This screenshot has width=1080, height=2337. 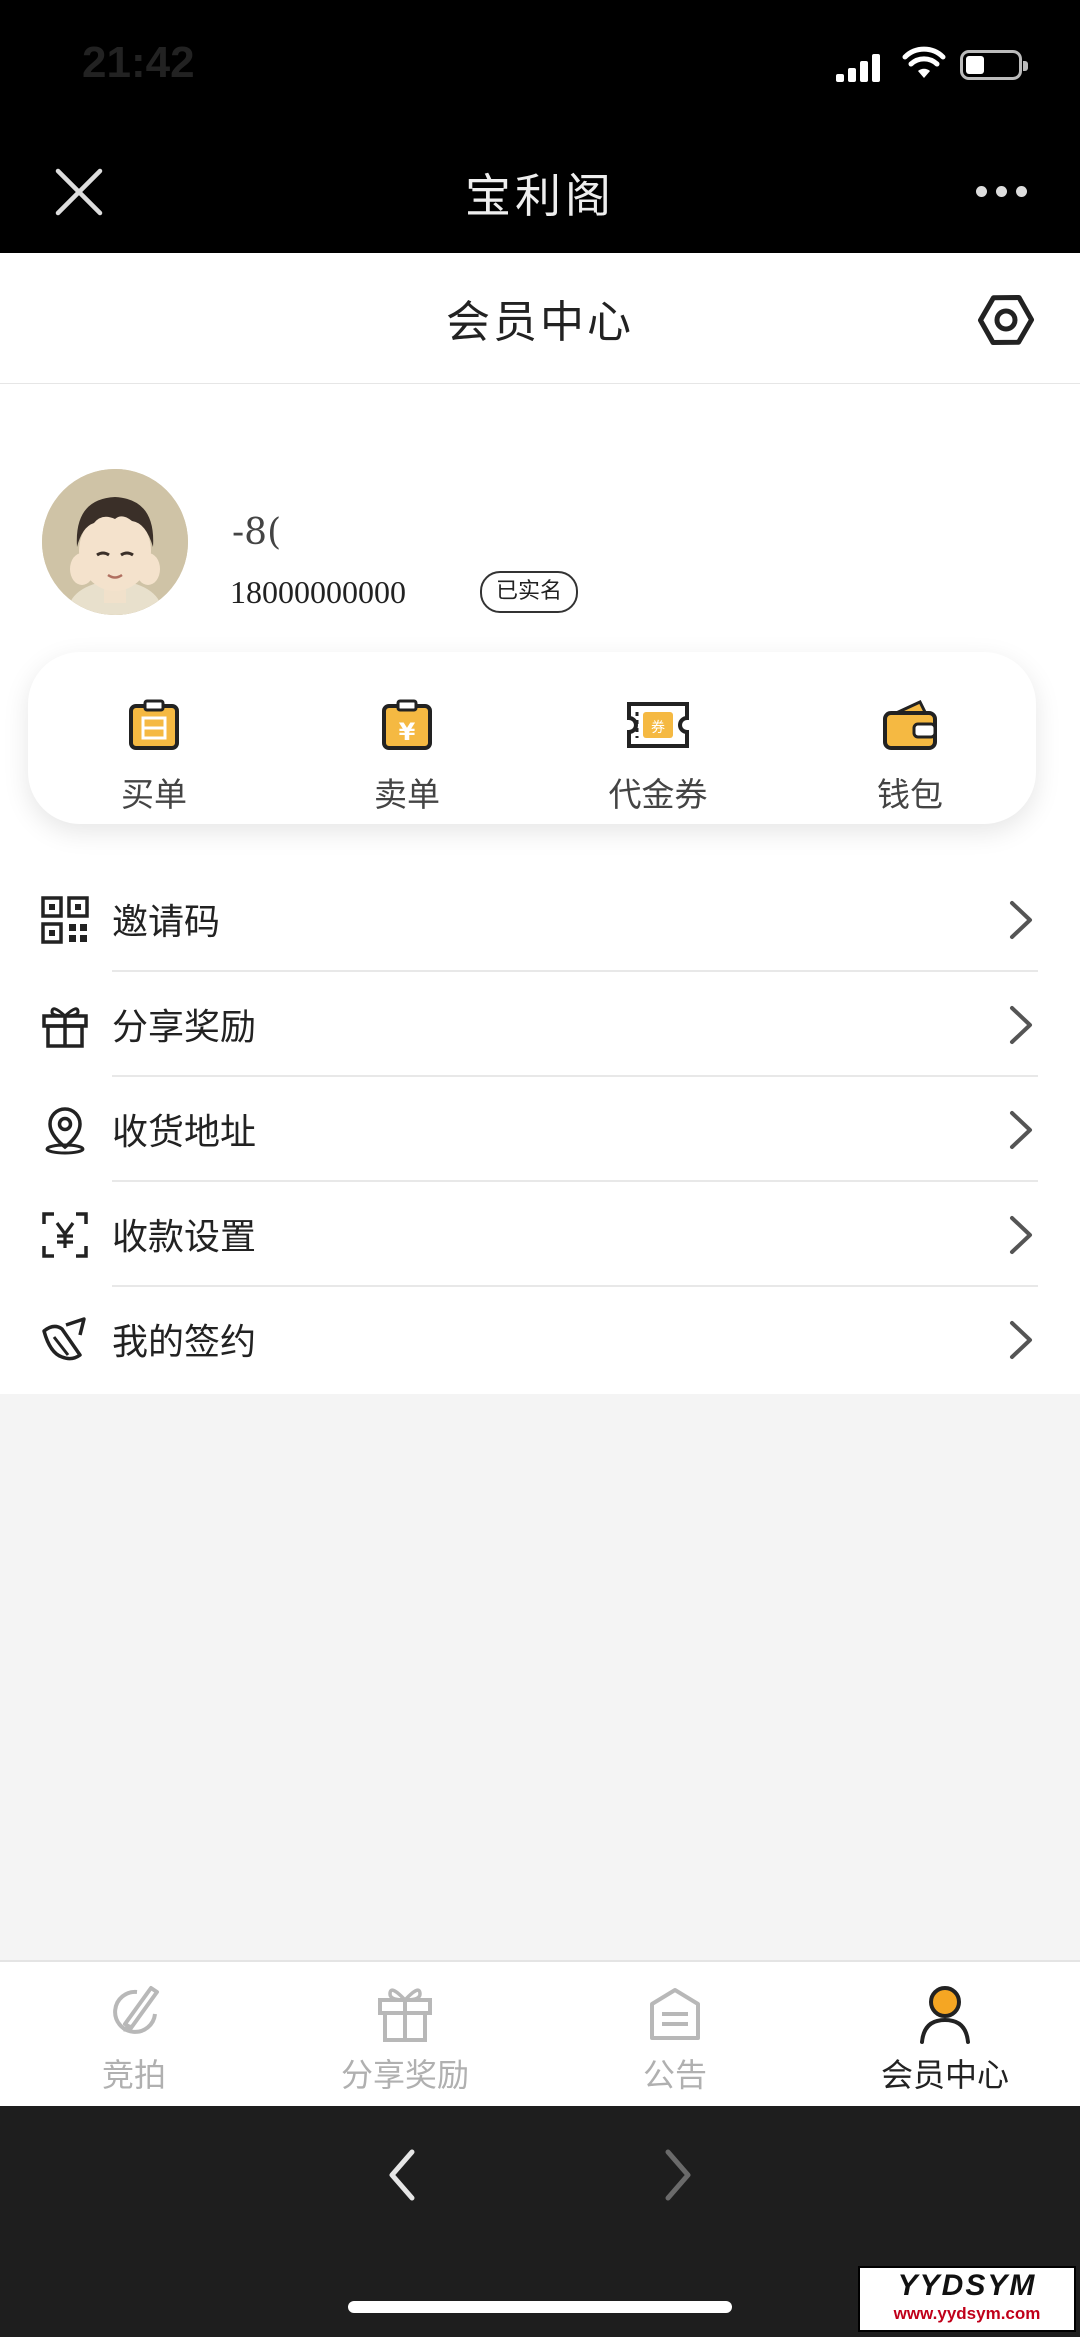 I want to click on notice-icon, so click(x=675, y=2014).